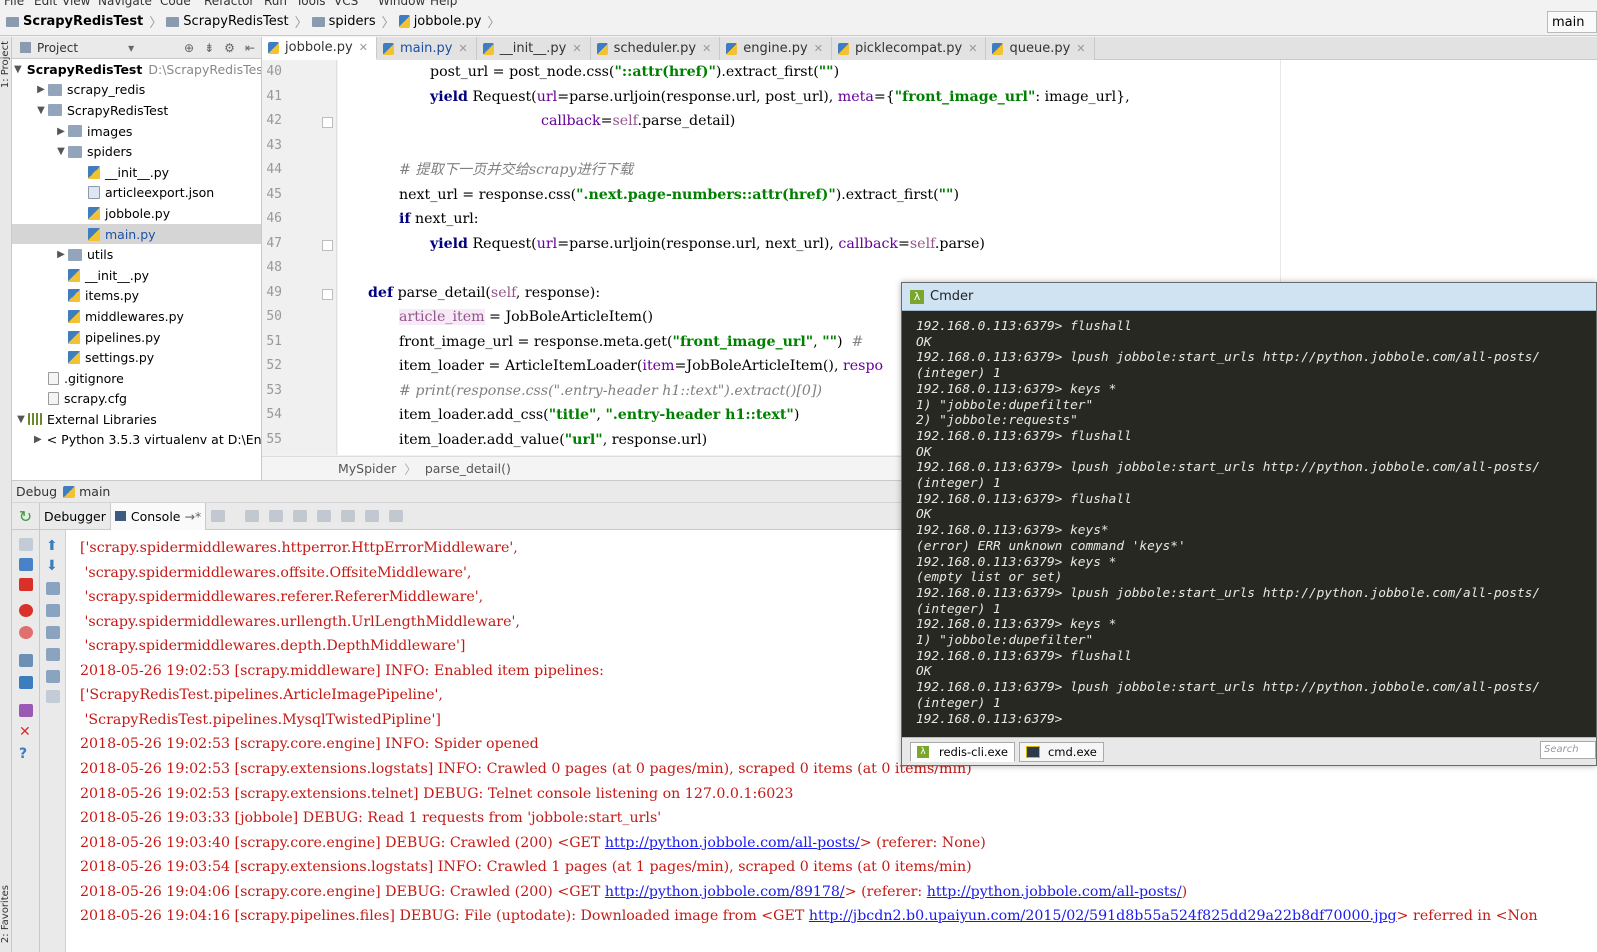 The width and height of the screenshot is (1597, 952). What do you see at coordinates (228, 22) in the screenshot?
I see `breadcrumb-package: ScrapyRedisTest` at bounding box center [228, 22].